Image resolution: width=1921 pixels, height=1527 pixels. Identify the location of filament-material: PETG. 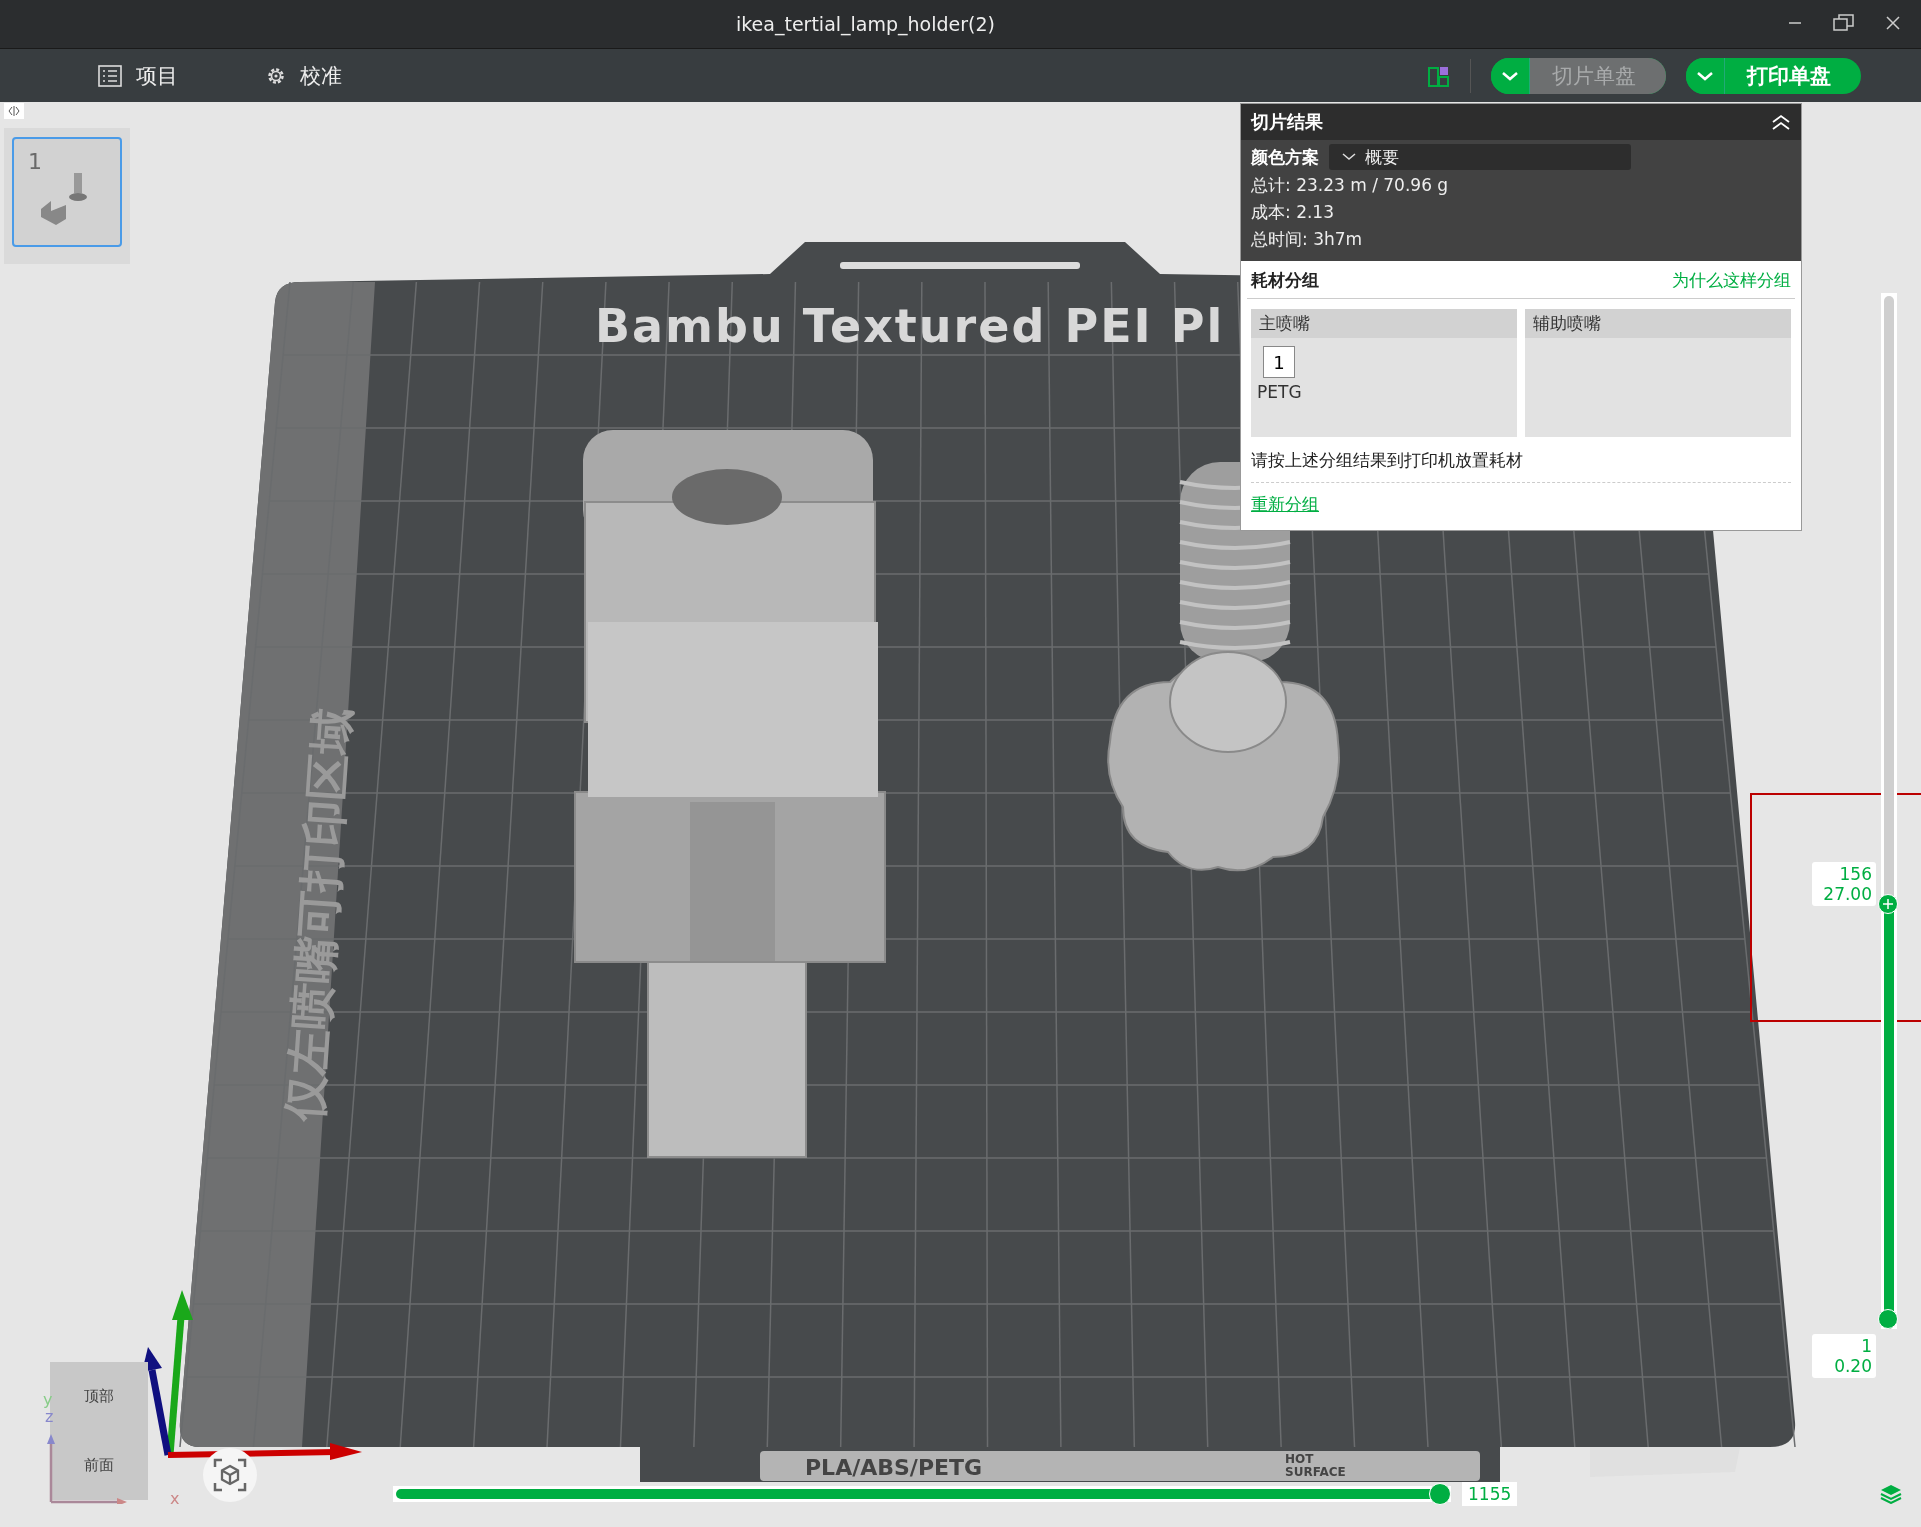
(1279, 392).